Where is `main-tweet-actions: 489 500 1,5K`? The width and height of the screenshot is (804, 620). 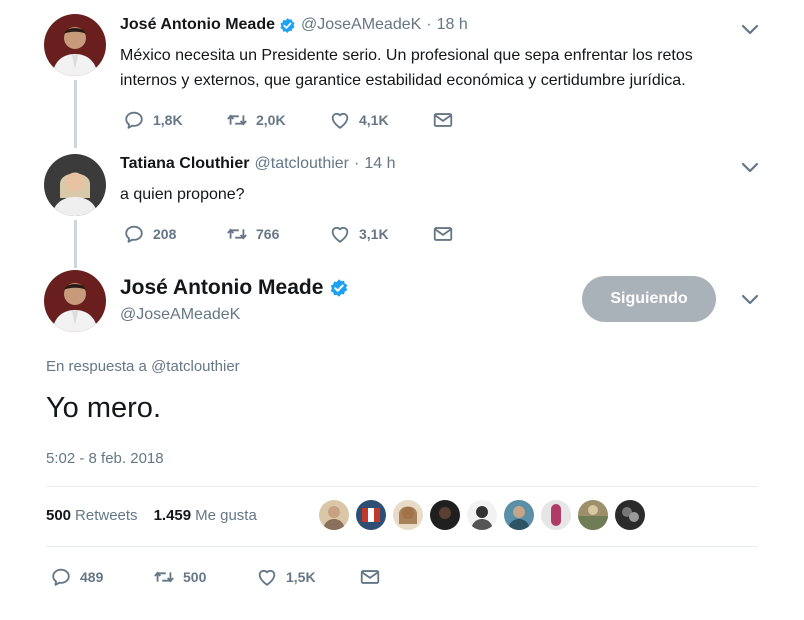
main-tweet-actions: 489 500 1,5K is located at coordinates (256, 577).